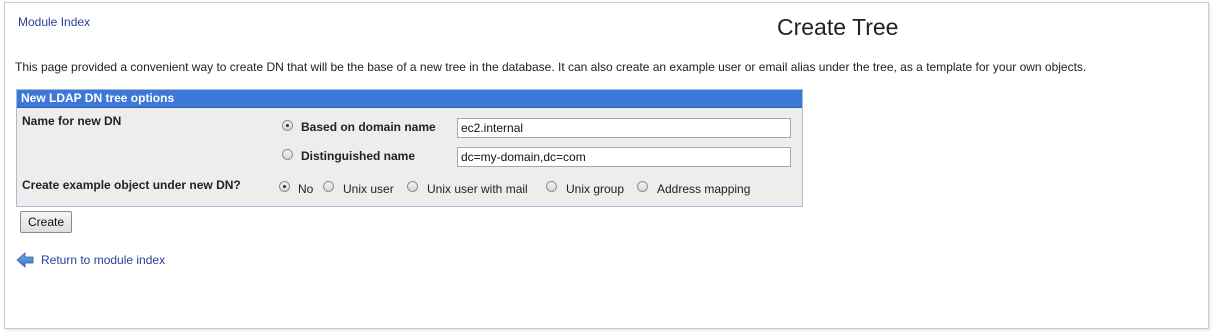  Describe the element at coordinates (409, 99) in the screenshot. I see `section-header: New LDAP DN tree options` at that location.